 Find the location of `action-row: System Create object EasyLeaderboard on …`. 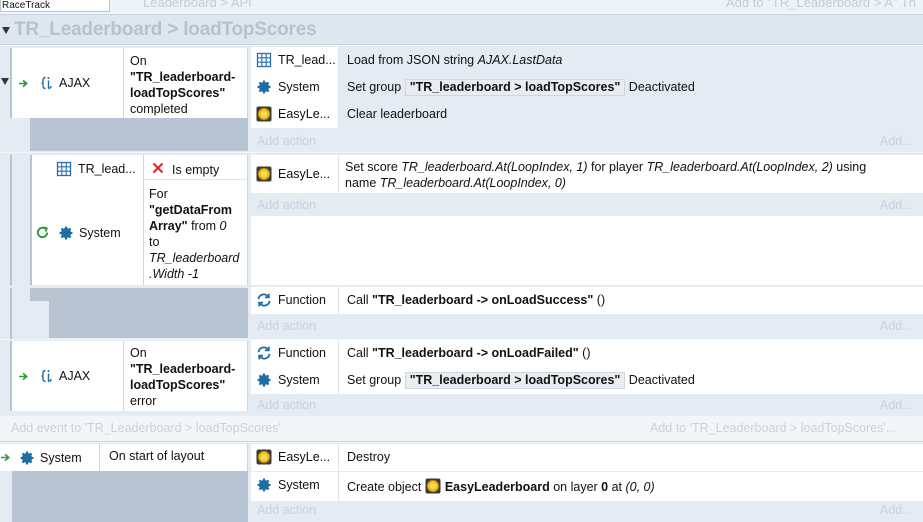

action-row: System Create object EasyLeaderboard on … is located at coordinates (587, 486).